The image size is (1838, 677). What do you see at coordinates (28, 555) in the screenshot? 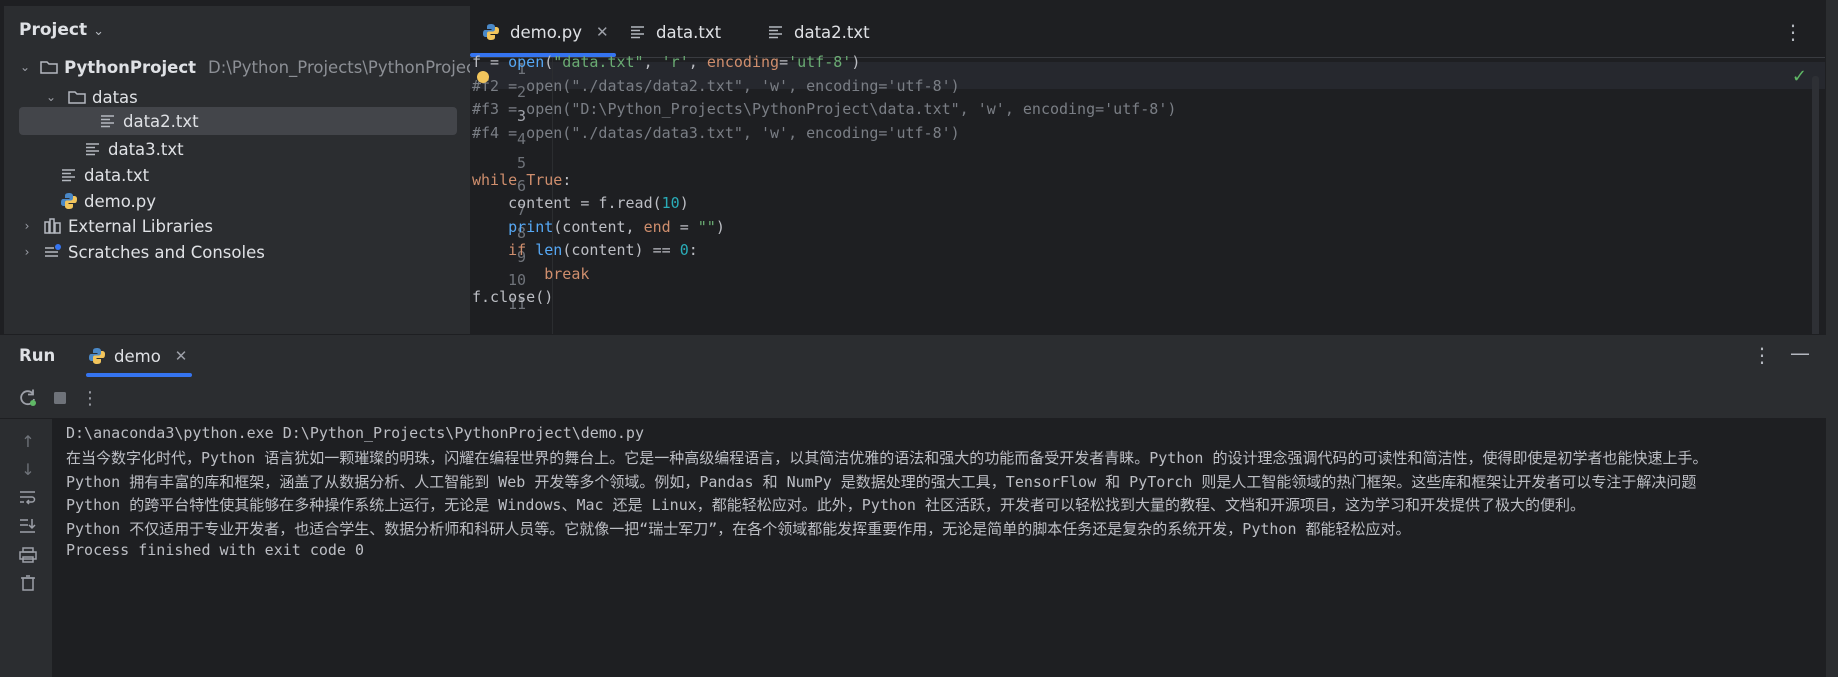
I see `print-icon` at bounding box center [28, 555].